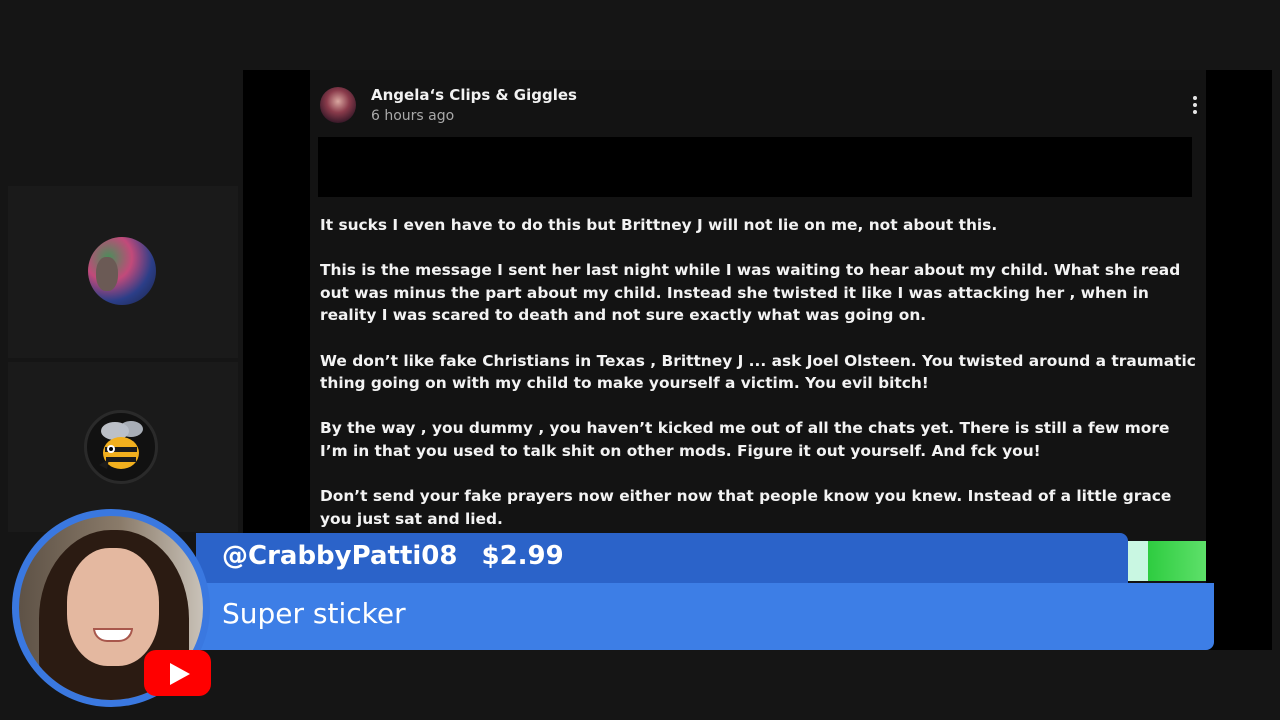 This screenshot has width=1280, height=720. What do you see at coordinates (522, 556) in the screenshot?
I see `super-chat-amount: $2.99` at bounding box center [522, 556].